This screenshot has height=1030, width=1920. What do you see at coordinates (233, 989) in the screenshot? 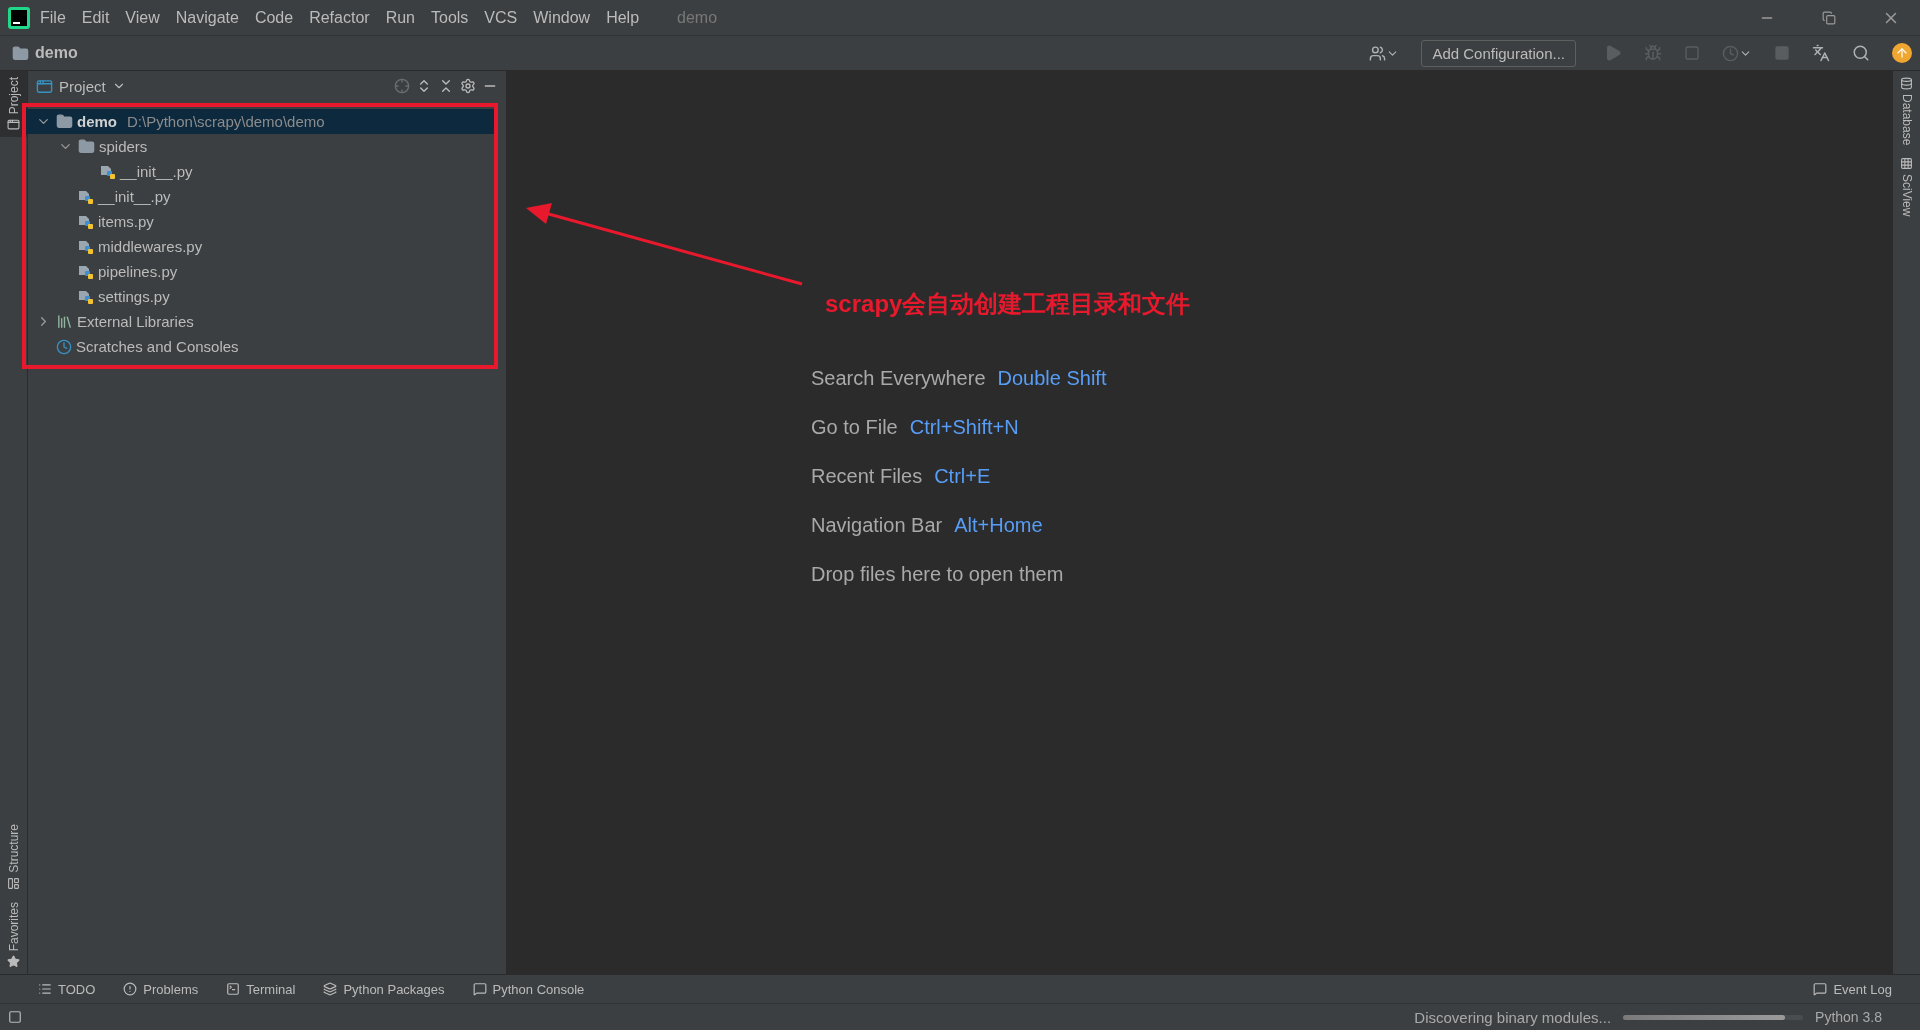
I see `terminal-icon` at bounding box center [233, 989].